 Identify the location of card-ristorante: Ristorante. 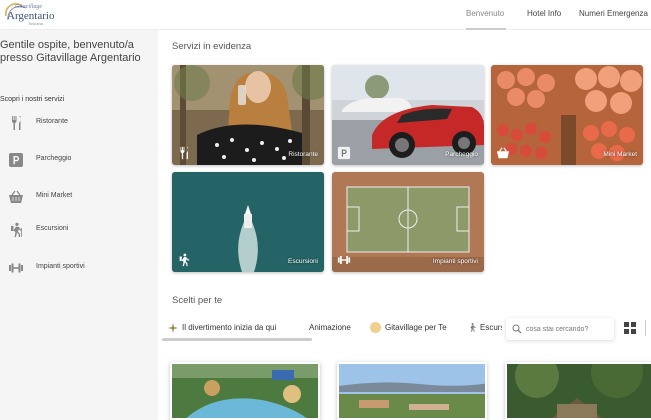
(248, 115).